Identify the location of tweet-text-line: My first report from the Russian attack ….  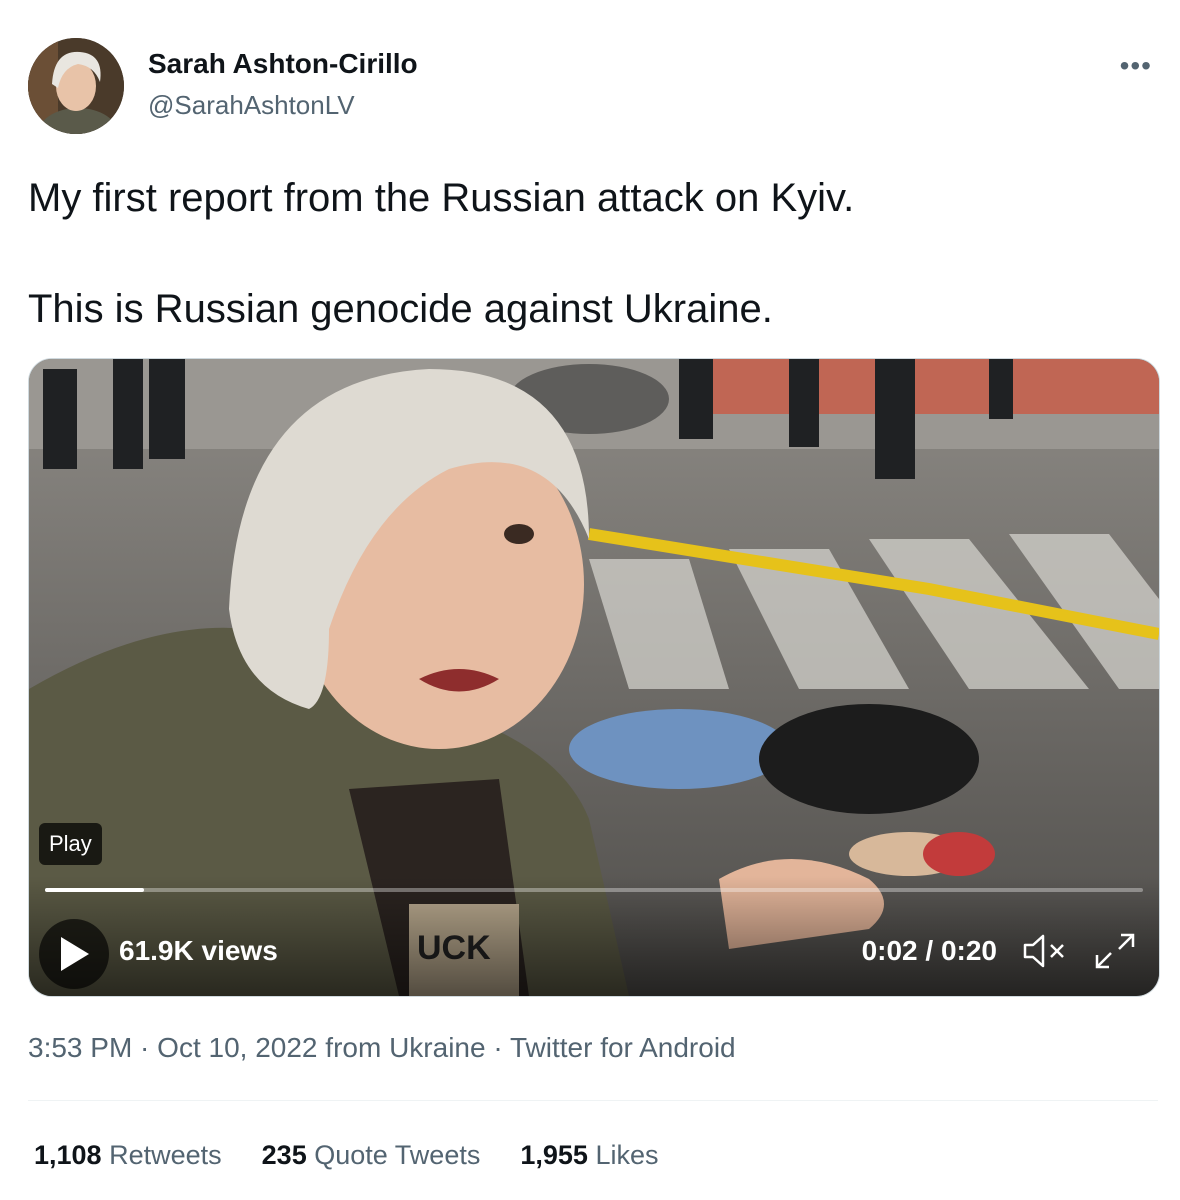
(441, 198).